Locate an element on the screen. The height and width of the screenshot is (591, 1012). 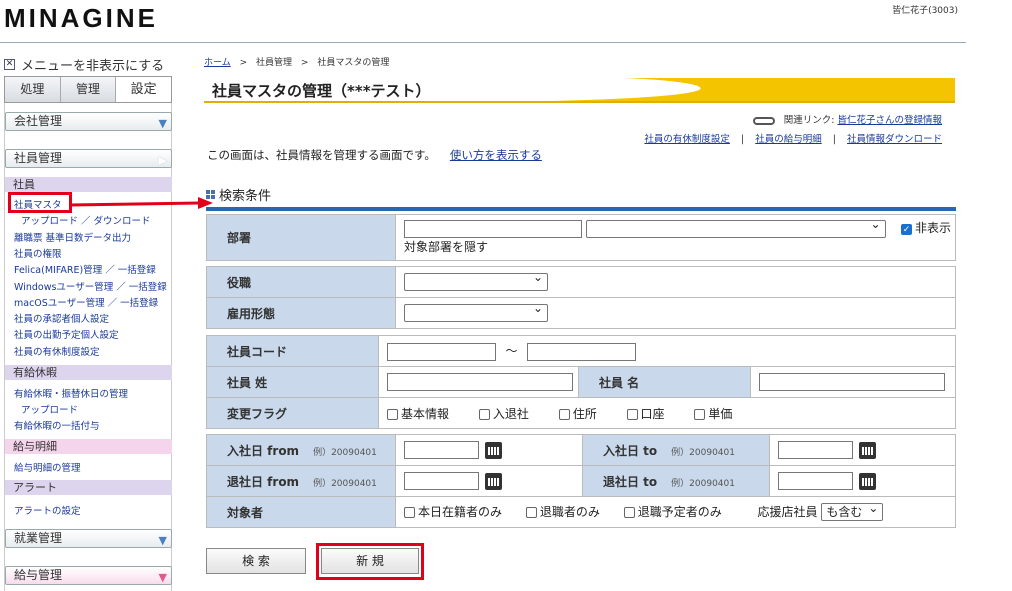
target-planned-checkbox is located at coordinates (629, 512).